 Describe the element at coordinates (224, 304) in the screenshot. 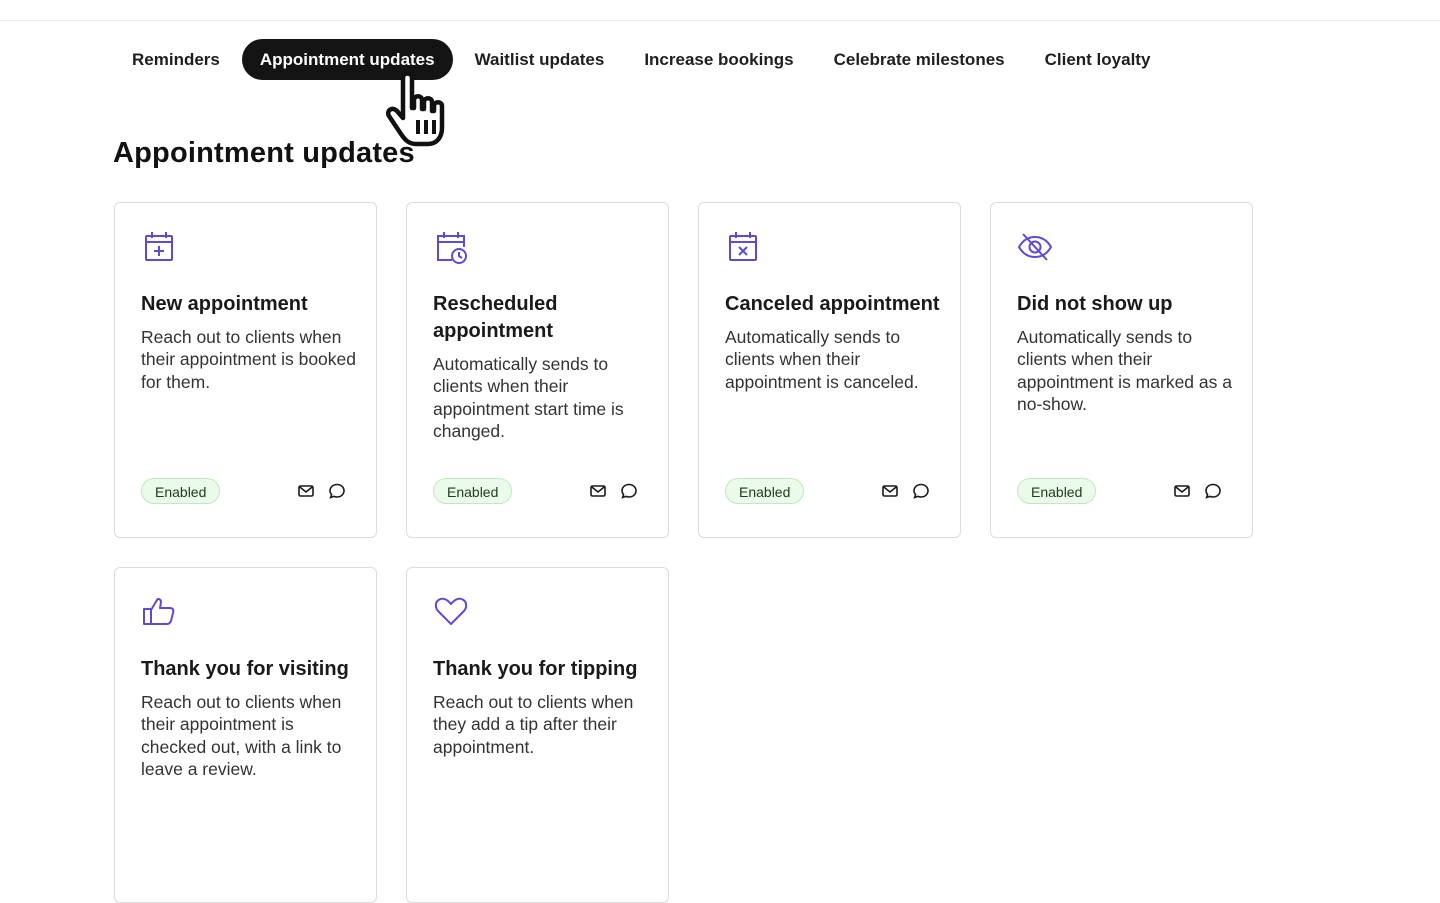

I see `card-title: New appointment` at that location.